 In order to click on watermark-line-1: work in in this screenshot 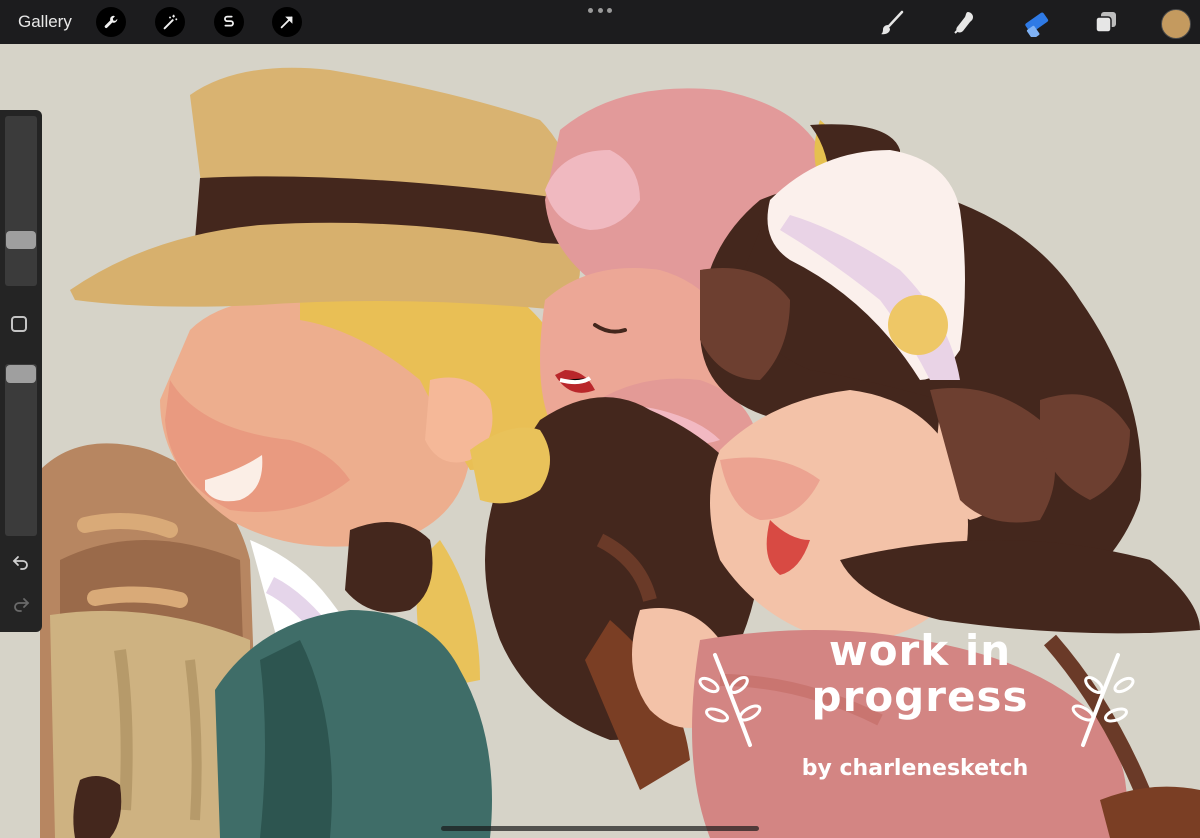, I will do `click(920, 650)`.